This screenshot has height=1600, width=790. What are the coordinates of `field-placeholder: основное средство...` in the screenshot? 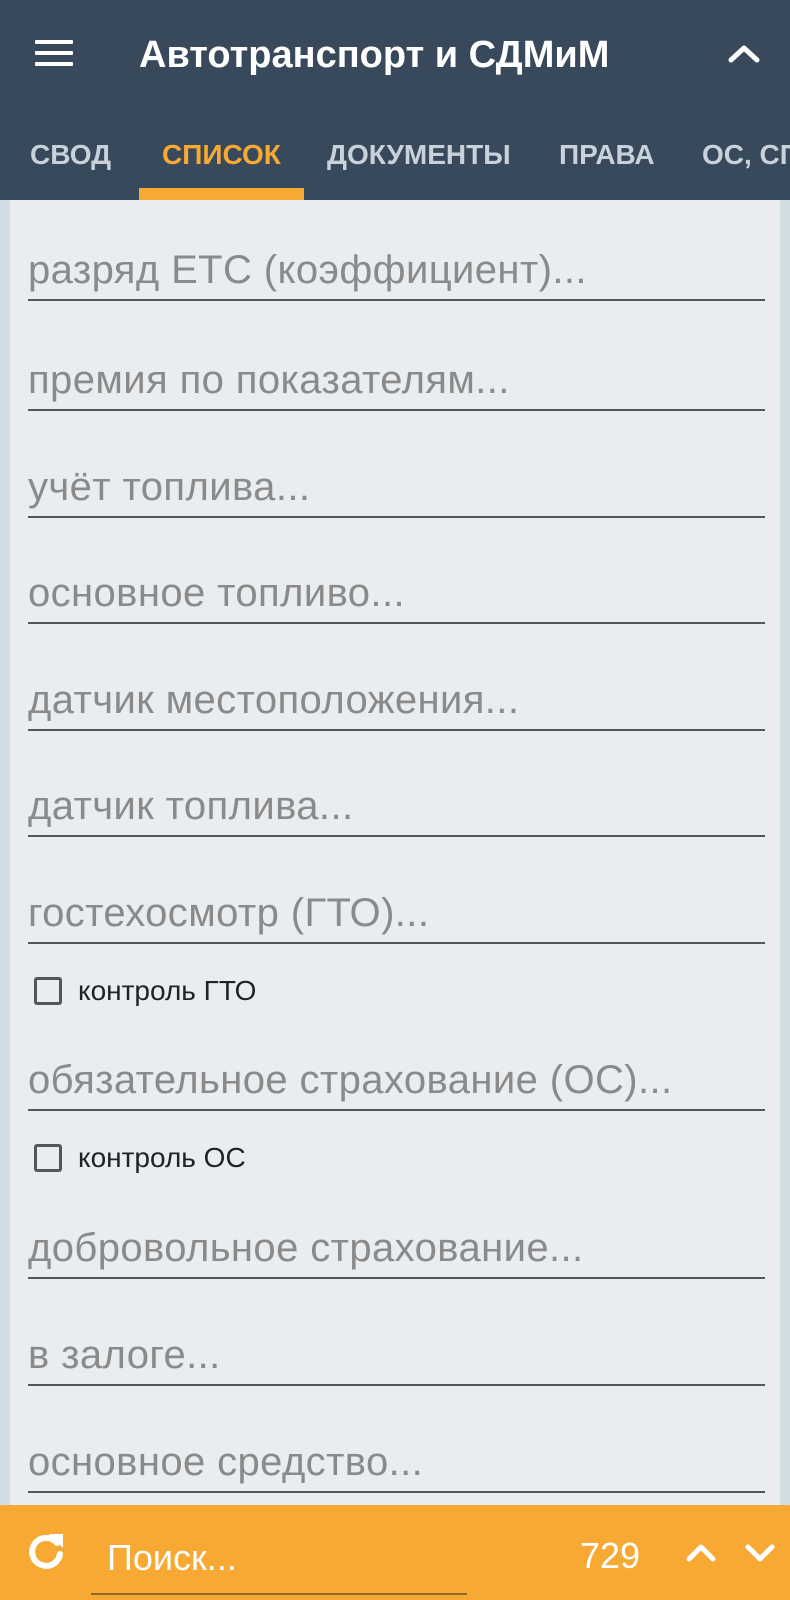 It's located at (226, 1462).